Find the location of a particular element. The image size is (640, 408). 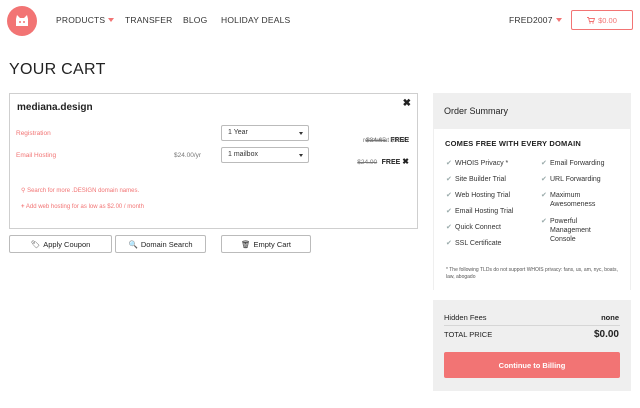

feature-label: Email Hosting Trial is located at coordinates (484, 211).